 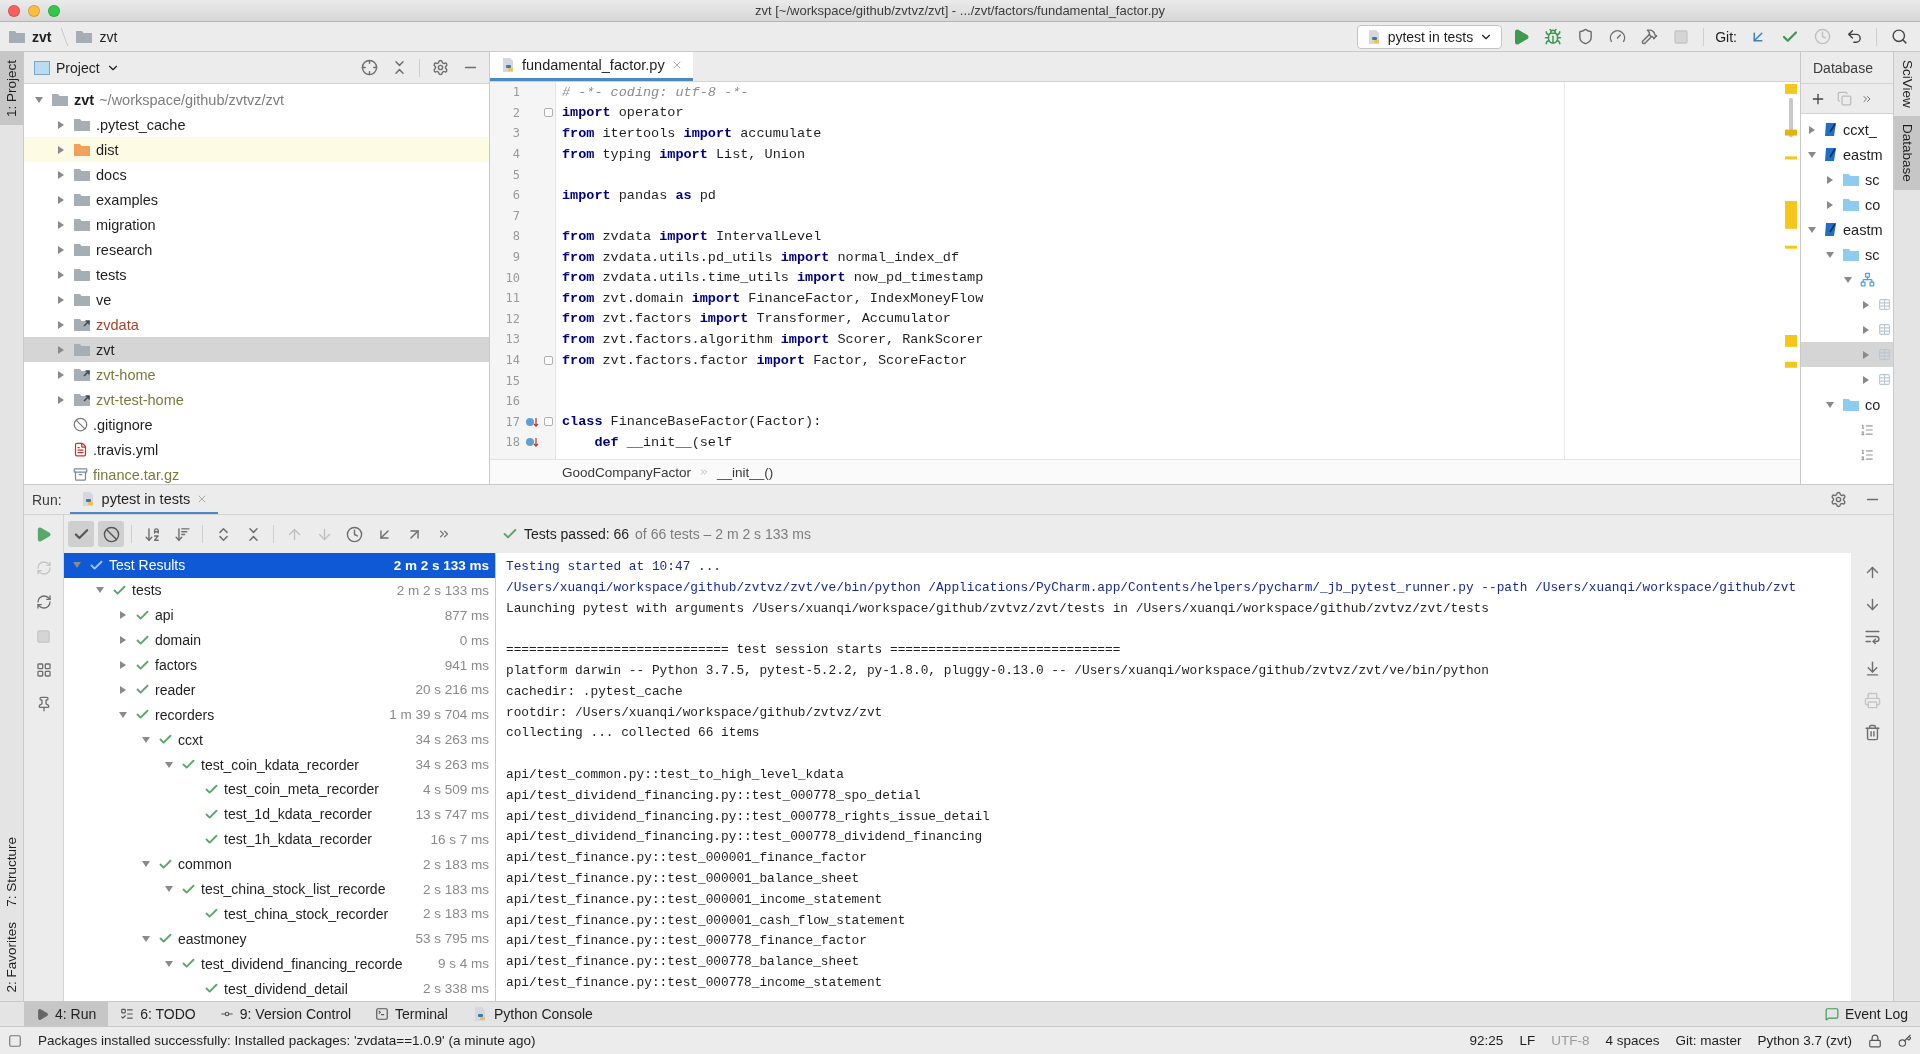 What do you see at coordinates (279, 789) in the screenshot?
I see `test-row: test_coin_meta_recorder 4 s 509 ms` at bounding box center [279, 789].